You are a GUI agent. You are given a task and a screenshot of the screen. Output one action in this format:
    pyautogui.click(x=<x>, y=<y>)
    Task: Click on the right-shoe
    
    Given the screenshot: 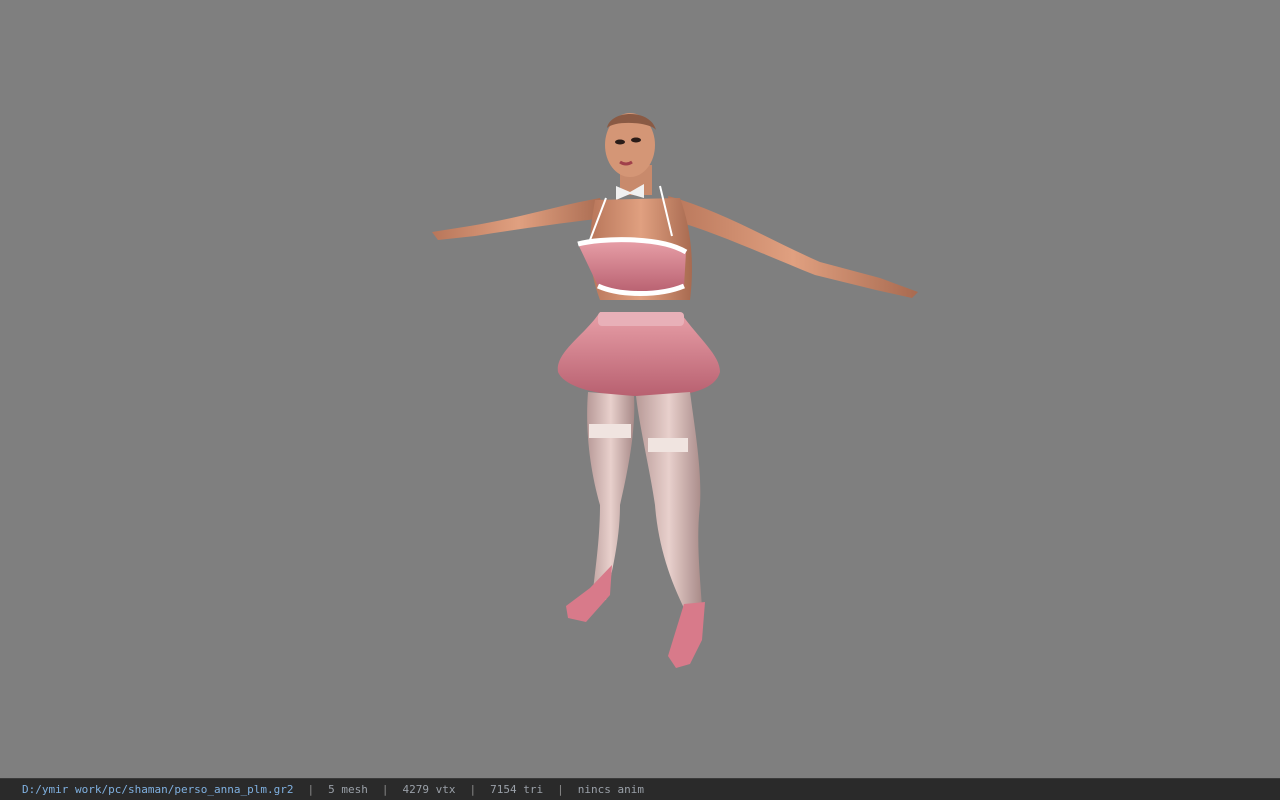 What is the action you would take?
    pyautogui.click(x=686, y=635)
    